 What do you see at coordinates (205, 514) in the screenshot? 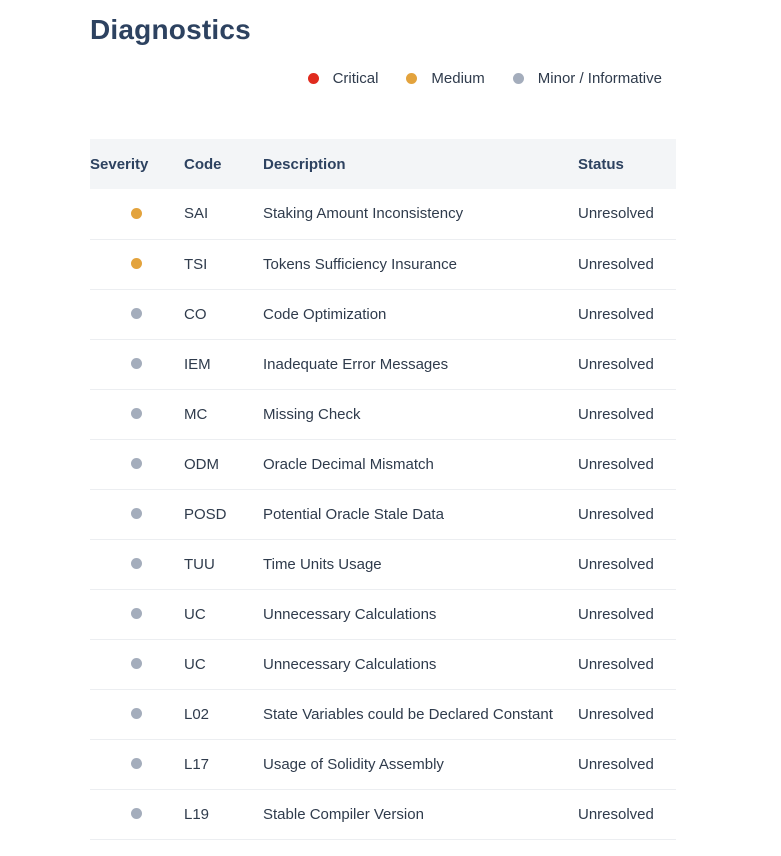
I see `code-cell: POSD` at bounding box center [205, 514].